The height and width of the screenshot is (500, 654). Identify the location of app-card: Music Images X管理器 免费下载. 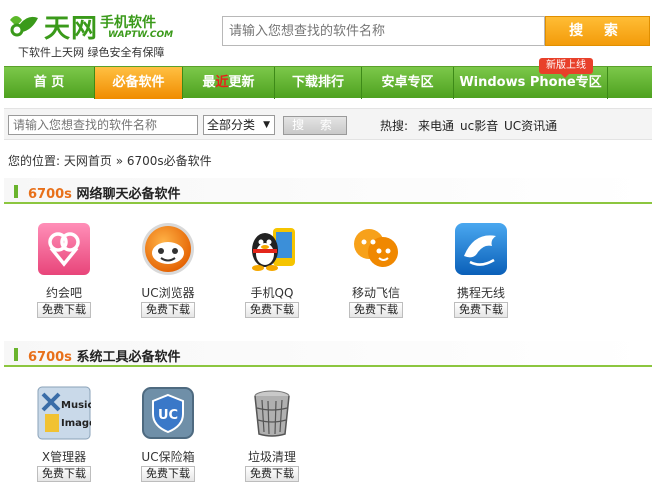
(64, 436).